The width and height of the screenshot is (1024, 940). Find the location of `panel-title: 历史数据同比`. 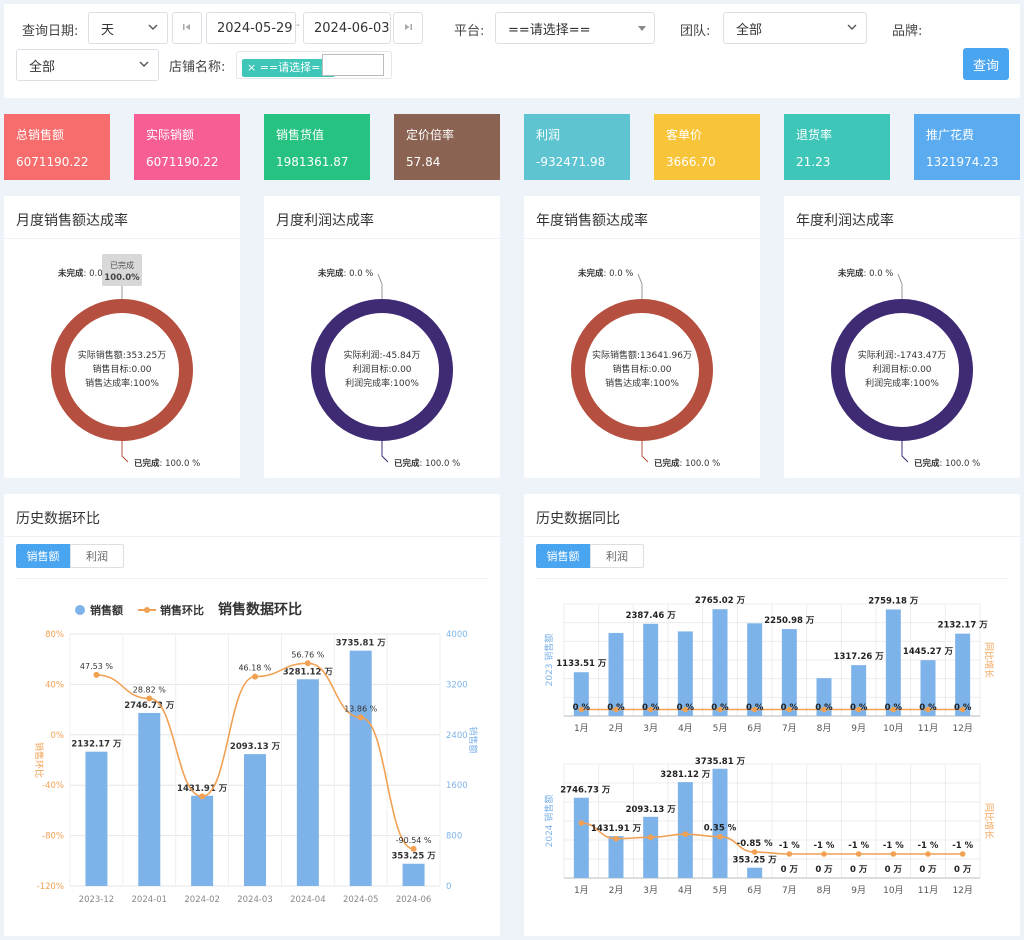

panel-title: 历史数据同比 is located at coordinates (578, 519).